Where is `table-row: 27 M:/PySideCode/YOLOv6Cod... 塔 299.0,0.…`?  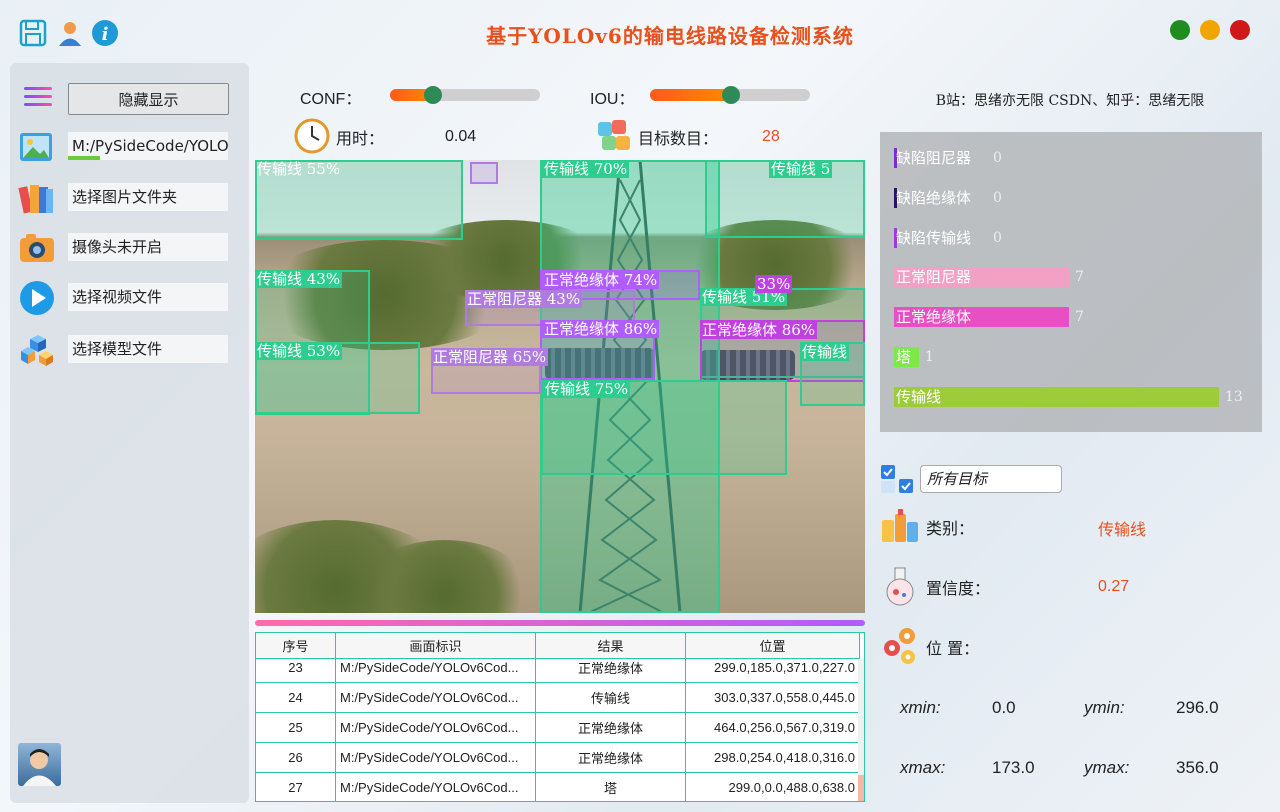 table-row: 27 M:/PySideCode/YOLOv6Cod... 塔 299.0,0.… is located at coordinates (558, 787).